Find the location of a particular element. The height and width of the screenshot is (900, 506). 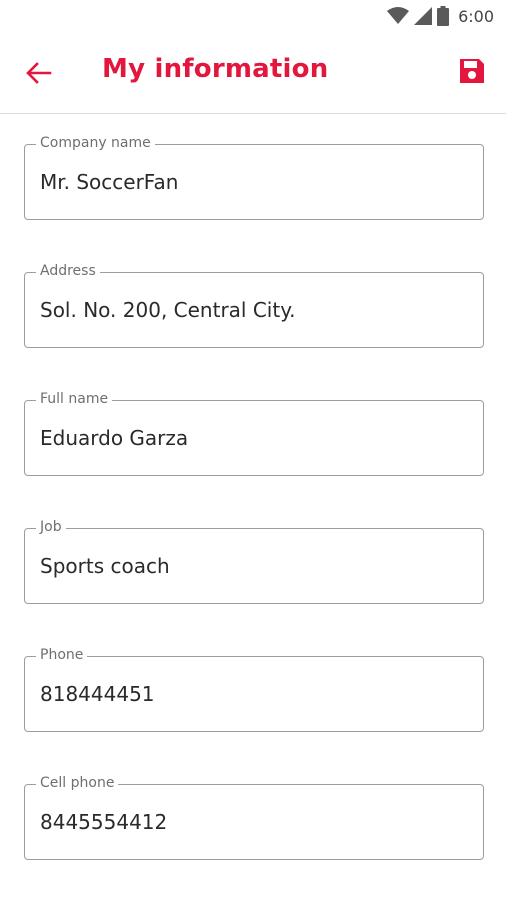

arrow-left-icon is located at coordinates (39, 75).